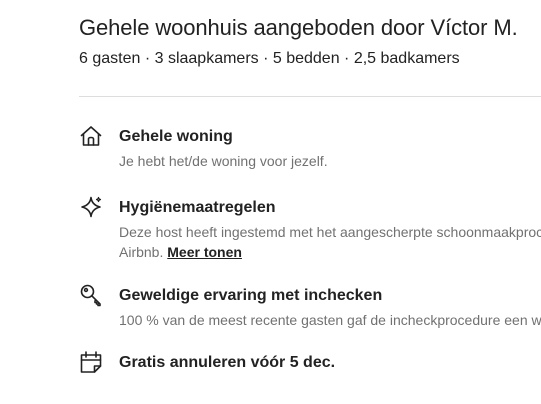 This screenshot has height=404, width=541. I want to click on highlight-title: Geweldige ervaring met inchecken, so click(251, 295).